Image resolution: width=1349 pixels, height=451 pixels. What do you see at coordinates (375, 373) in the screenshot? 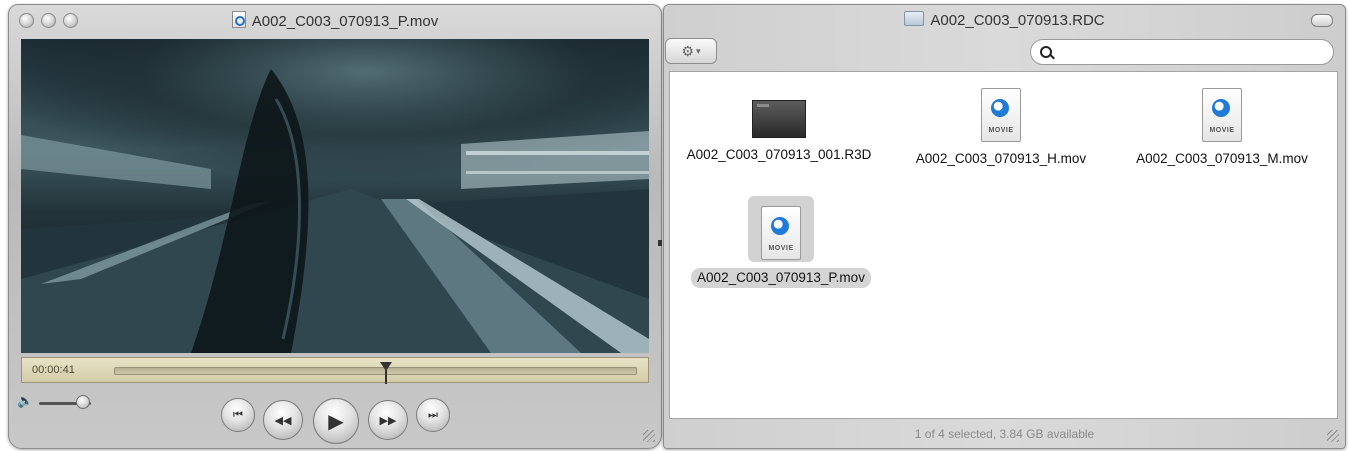
I see `scrubber-track` at bounding box center [375, 373].